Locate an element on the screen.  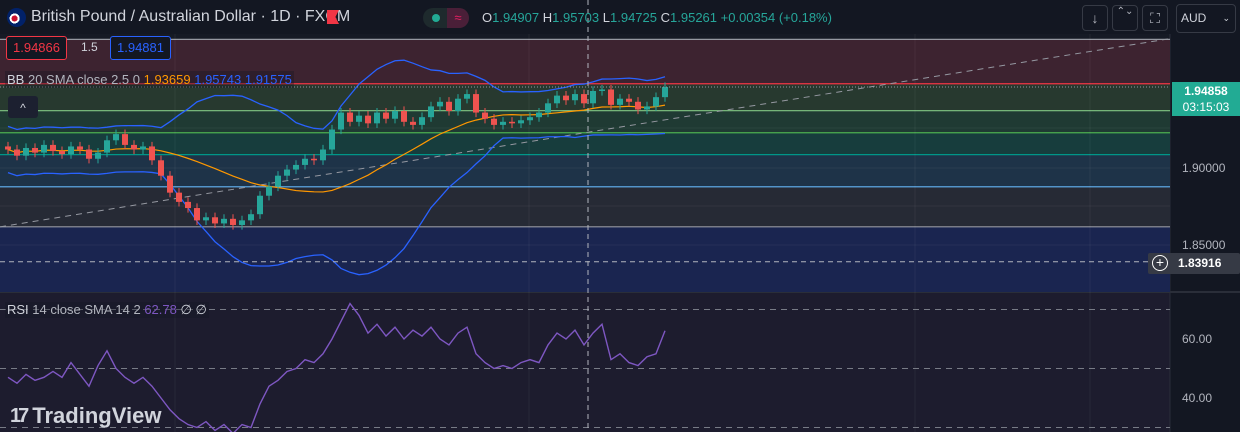
collapse-legend-button: ^ is located at coordinates (23, 107).